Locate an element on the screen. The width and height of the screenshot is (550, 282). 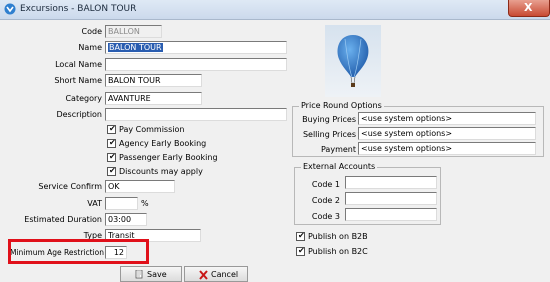
save-button-label: Save is located at coordinates (157, 274).